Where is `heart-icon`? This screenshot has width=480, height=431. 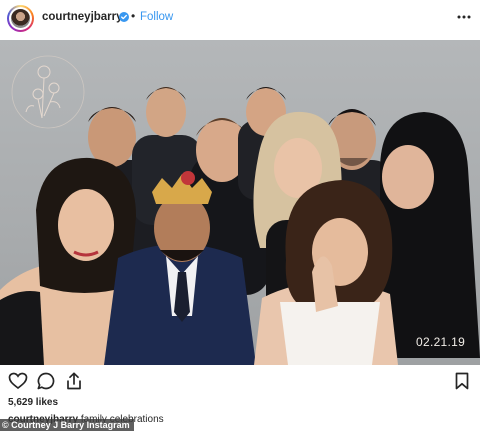
heart-icon is located at coordinates (18, 381).